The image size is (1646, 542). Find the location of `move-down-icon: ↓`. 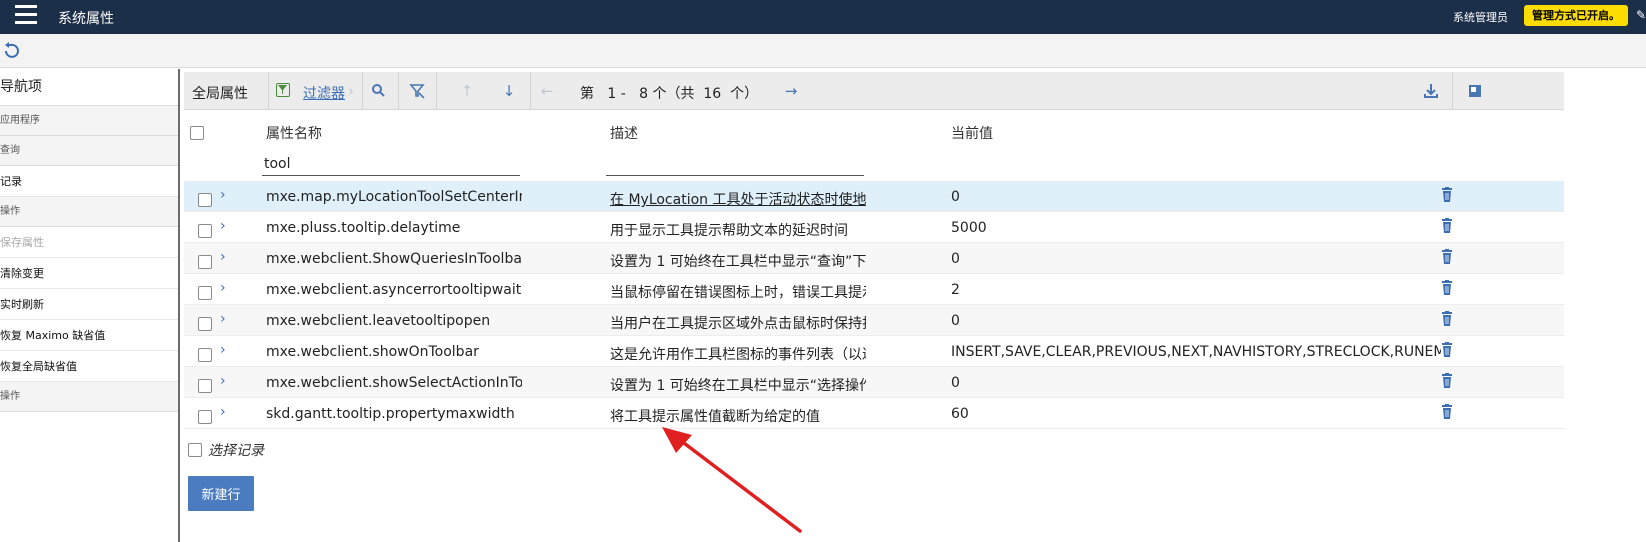

move-down-icon: ↓ is located at coordinates (509, 91).